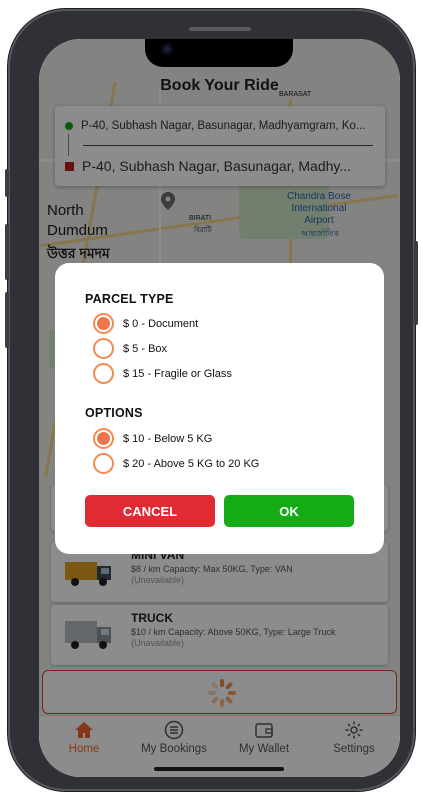 This screenshot has width=423, height=800. What do you see at coordinates (7, 320) in the screenshot?
I see `volume-down-button` at bounding box center [7, 320].